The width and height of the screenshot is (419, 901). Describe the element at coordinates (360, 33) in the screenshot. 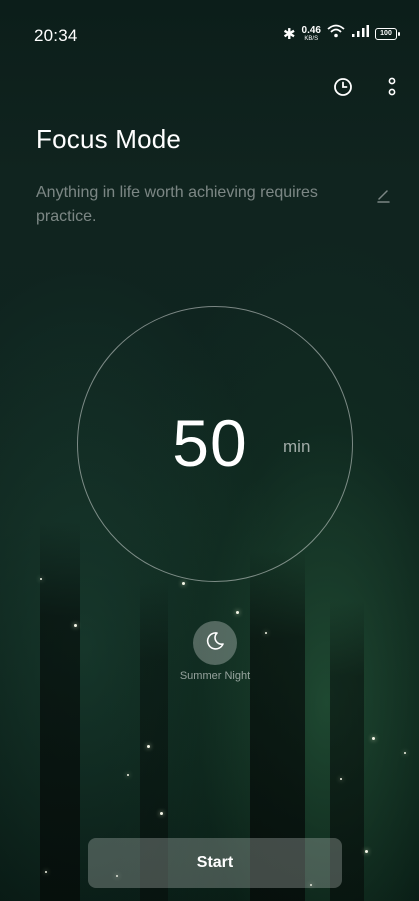

I see `signal-icon` at that location.